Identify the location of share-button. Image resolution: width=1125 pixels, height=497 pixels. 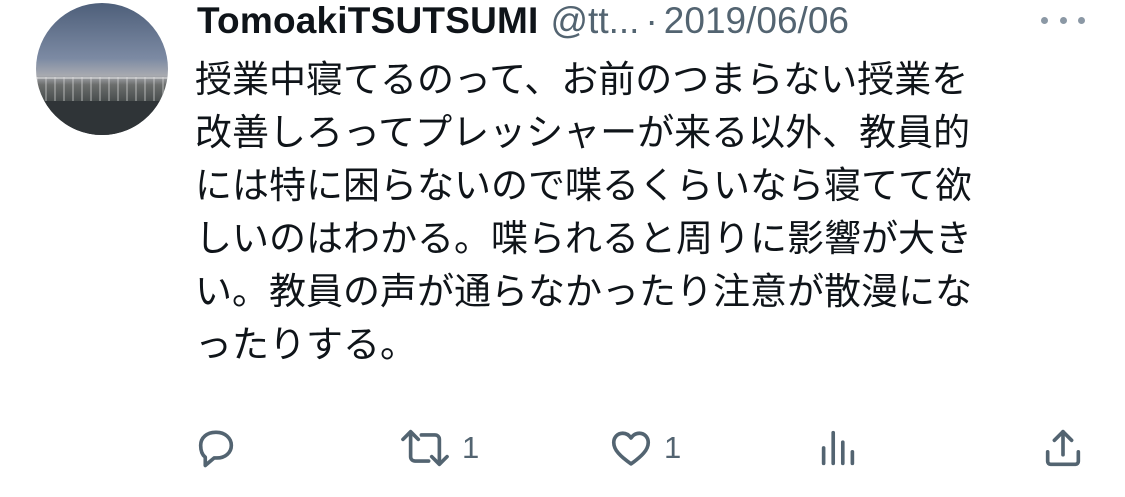
(1063, 448).